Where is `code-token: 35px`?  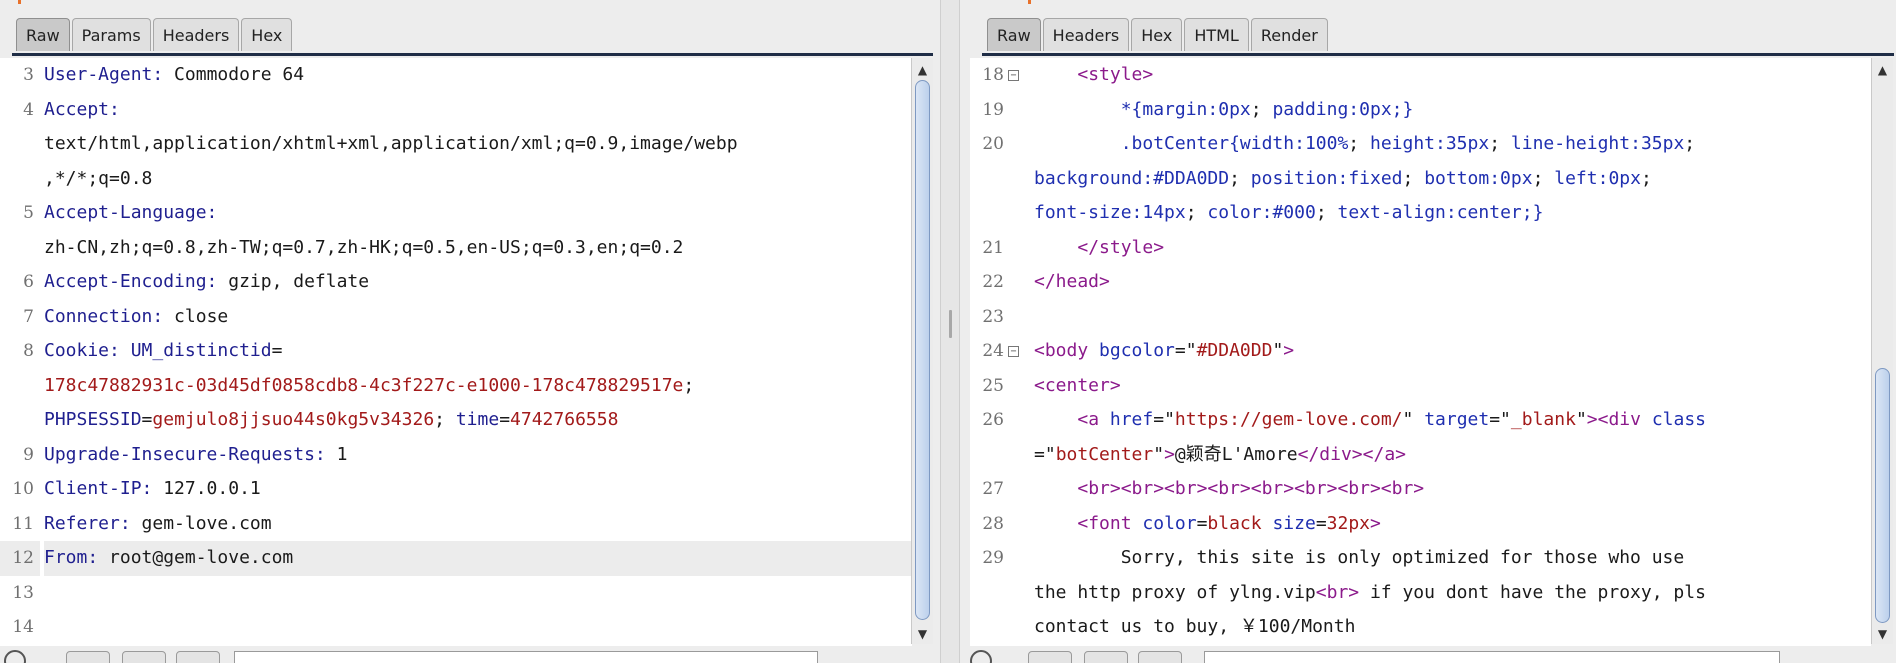 code-token: 35px is located at coordinates (1662, 143).